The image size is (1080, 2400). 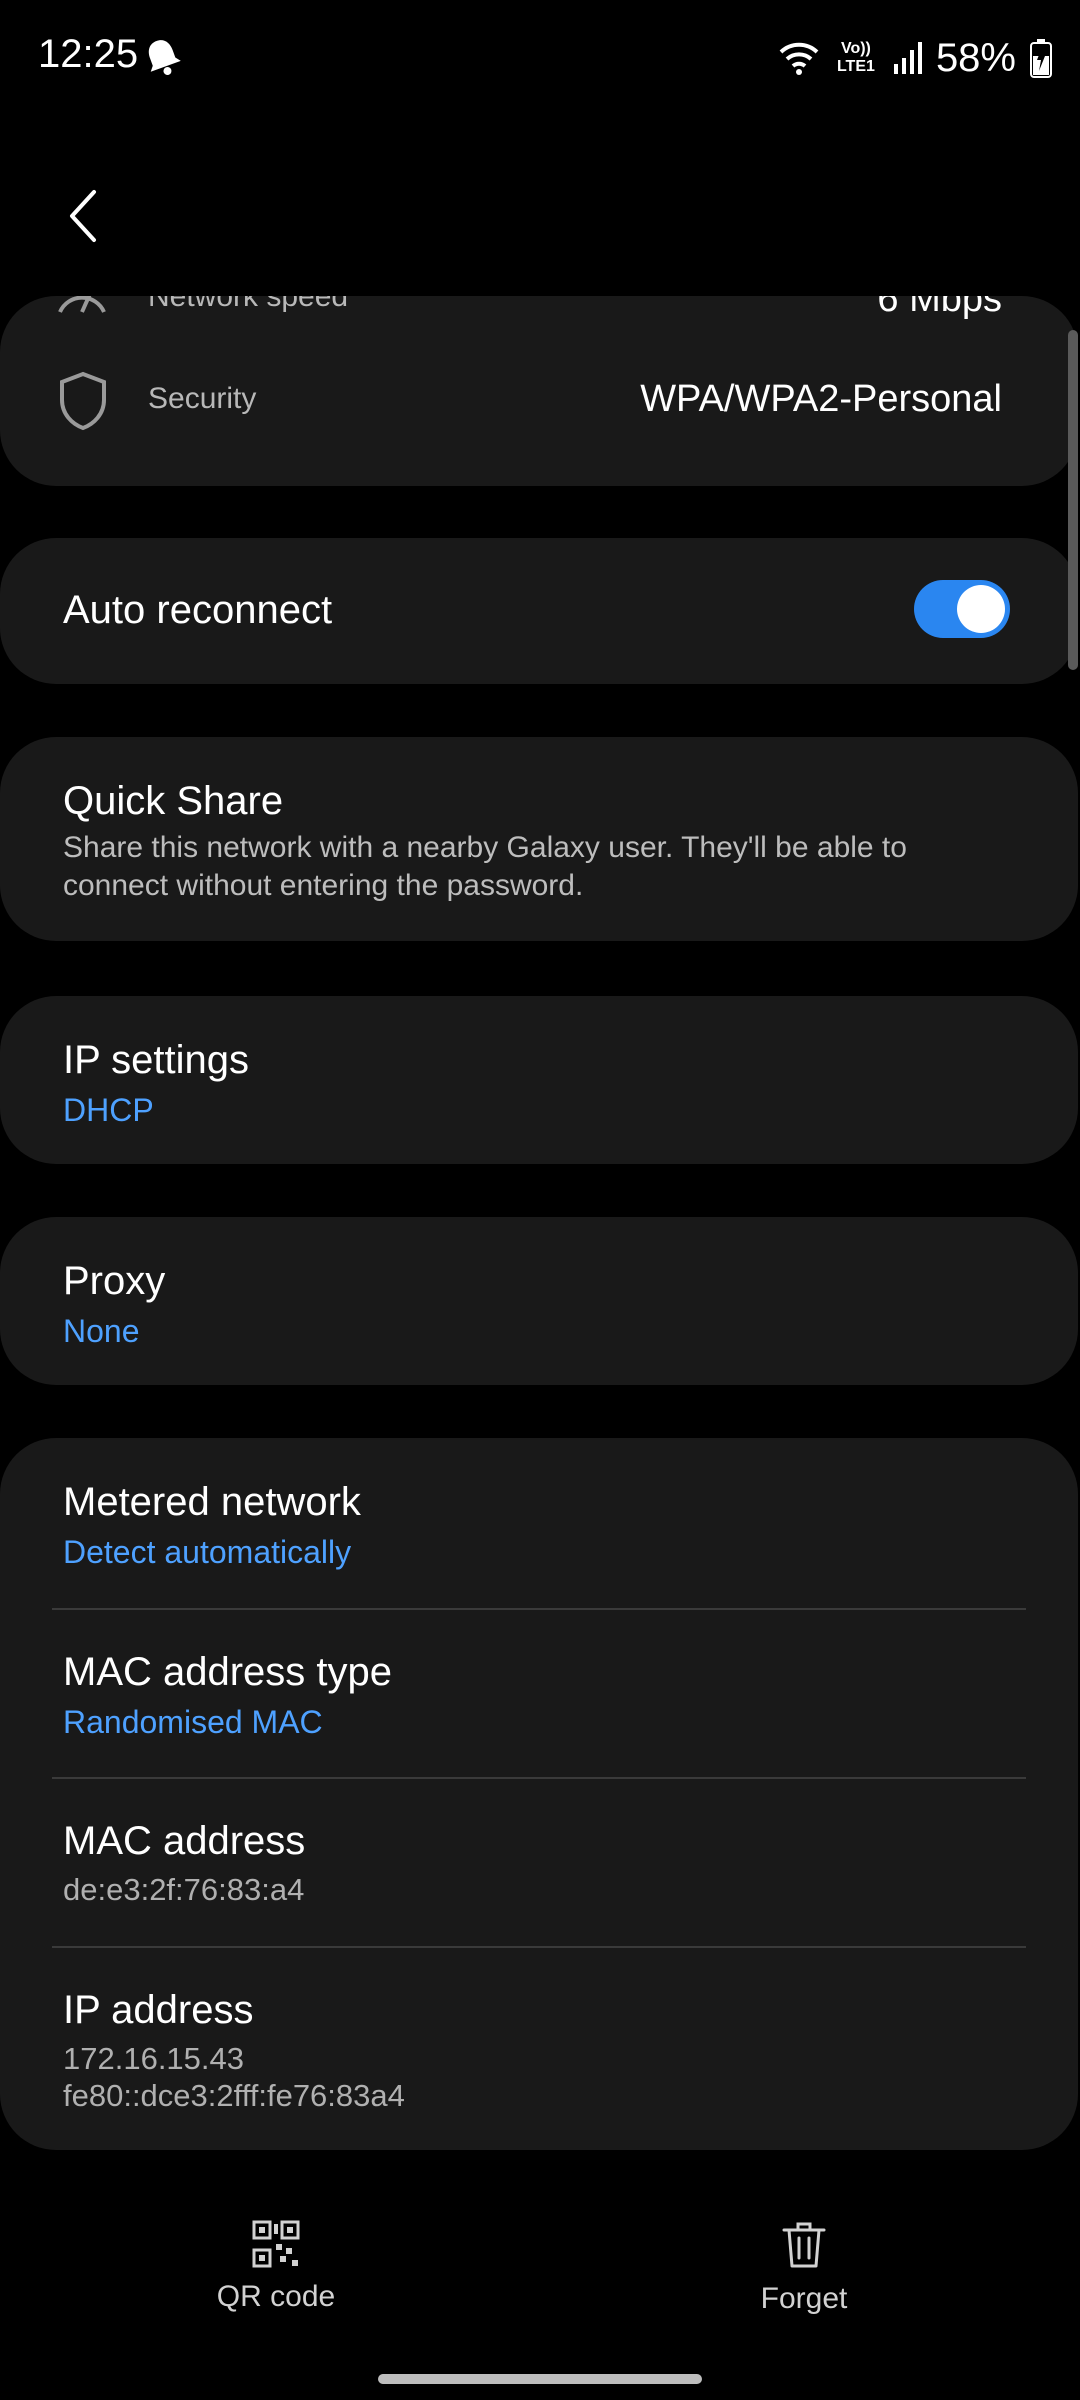 I want to click on mac-address-title: MAC address, so click(x=184, y=1841).